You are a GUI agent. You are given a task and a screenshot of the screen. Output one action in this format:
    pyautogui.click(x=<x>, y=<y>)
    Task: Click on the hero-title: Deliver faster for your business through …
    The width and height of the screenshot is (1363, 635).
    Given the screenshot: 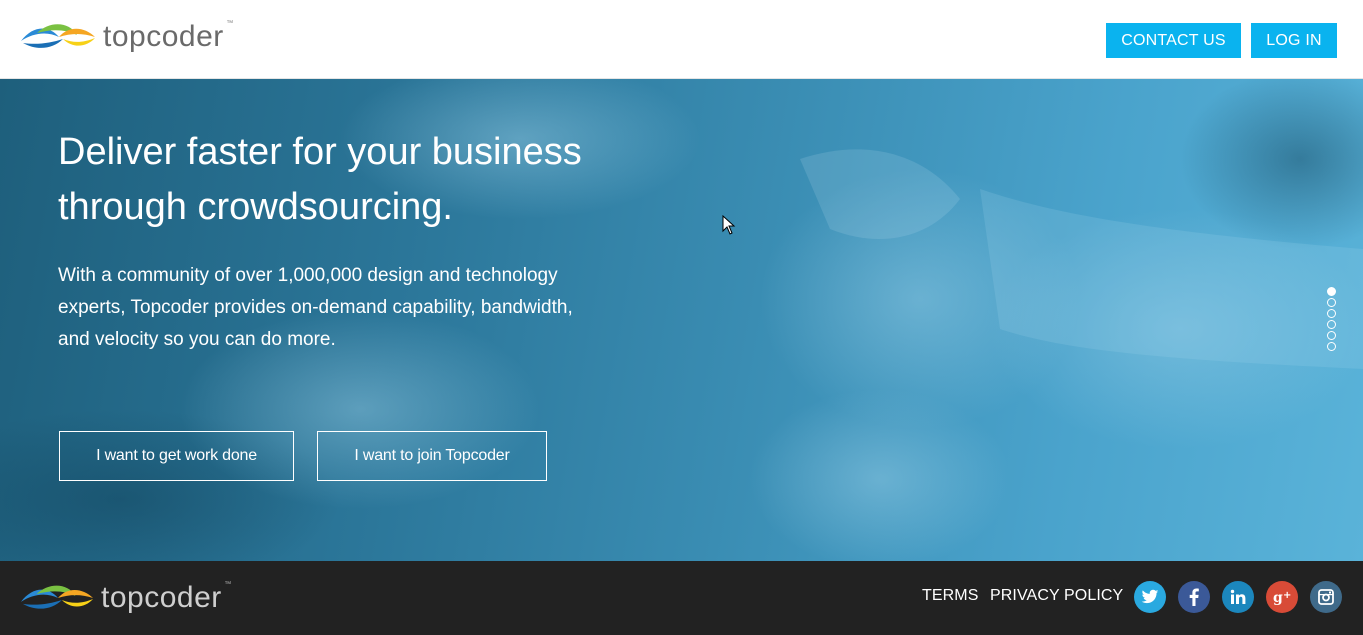 What is the action you would take?
    pyautogui.click(x=320, y=179)
    